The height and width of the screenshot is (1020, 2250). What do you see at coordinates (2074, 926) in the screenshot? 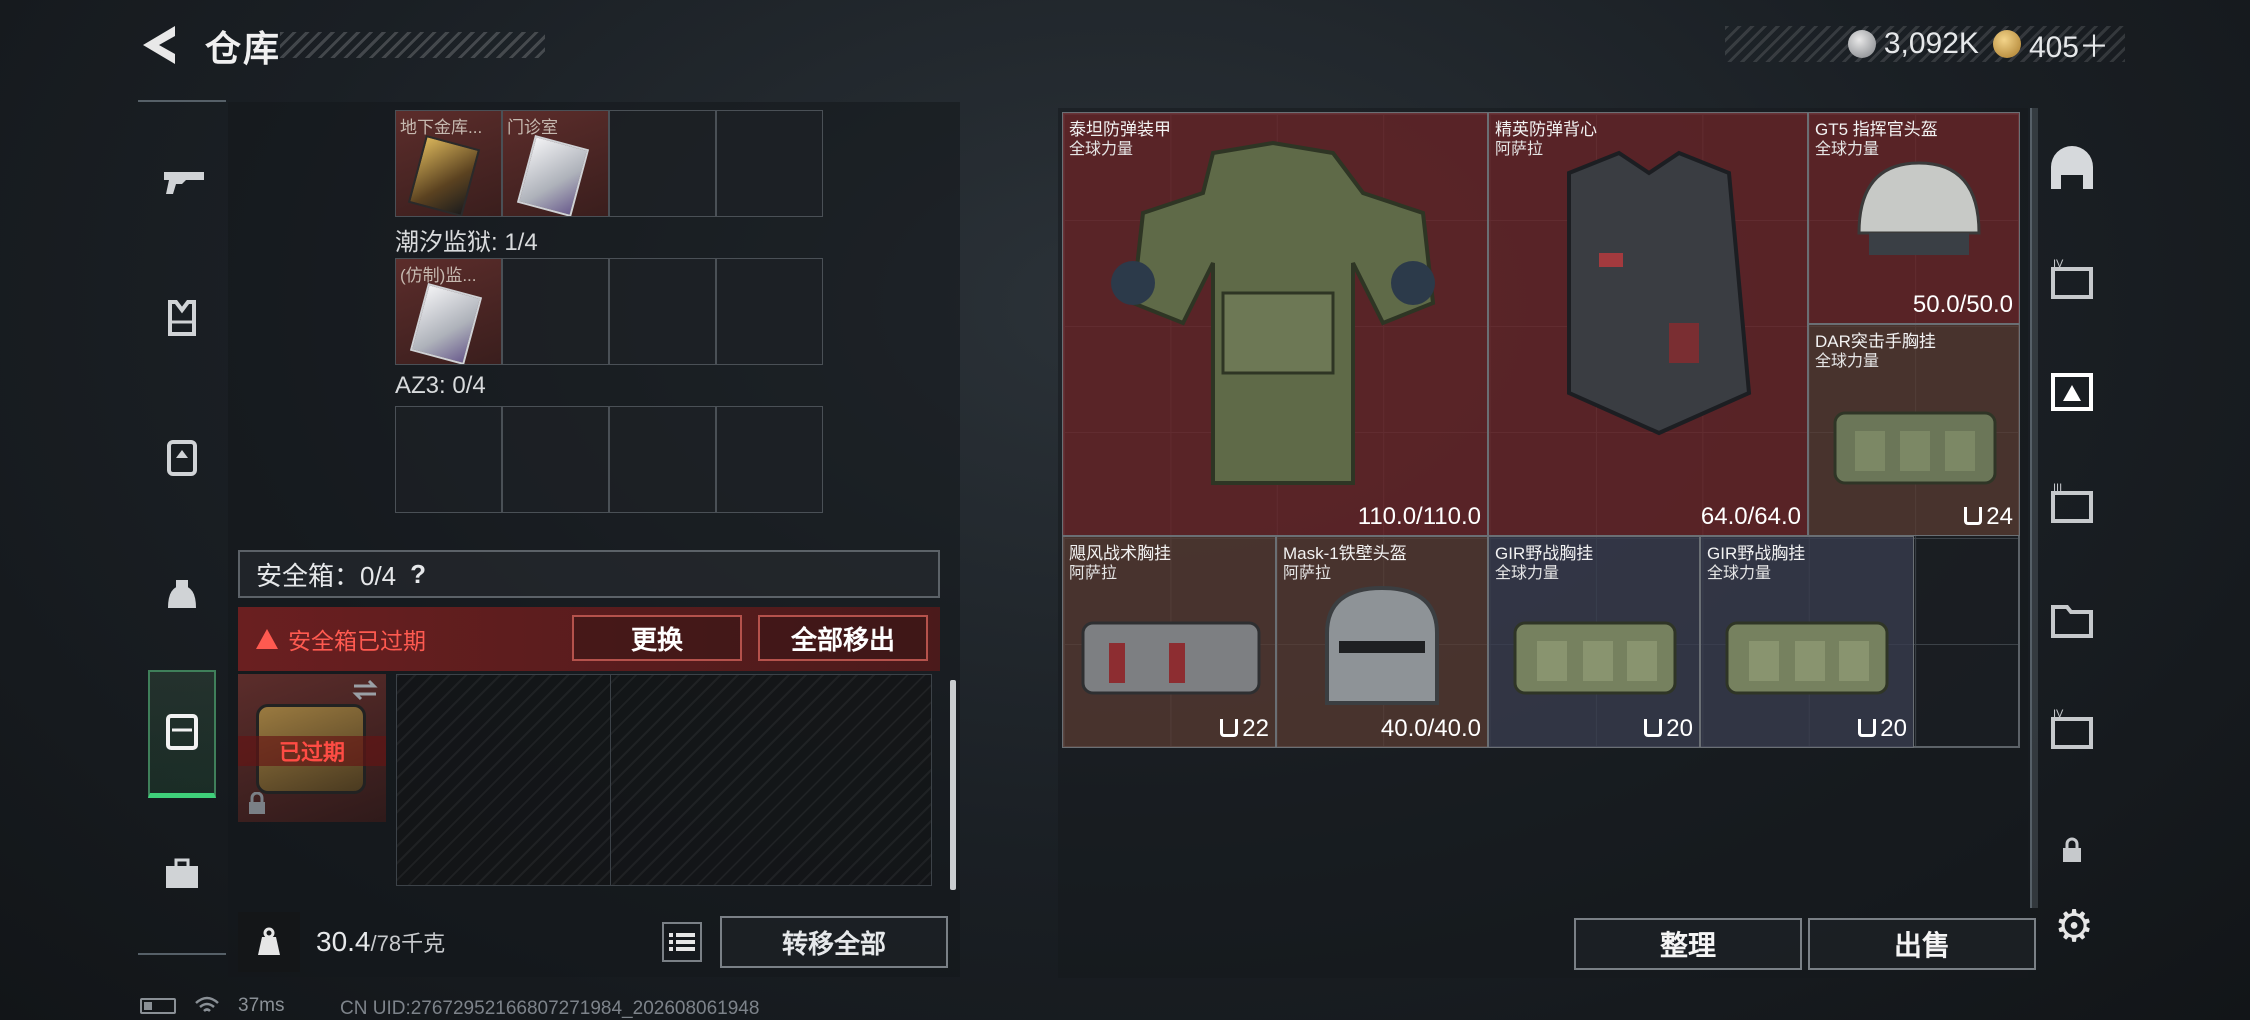
I see `settings-gear-icon: ⚙` at bounding box center [2074, 926].